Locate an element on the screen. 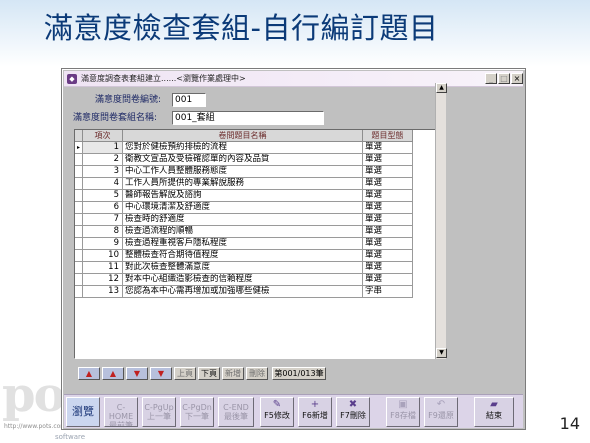 This screenshot has width=590, height=443. cell-no: 1 is located at coordinates (103, 148).